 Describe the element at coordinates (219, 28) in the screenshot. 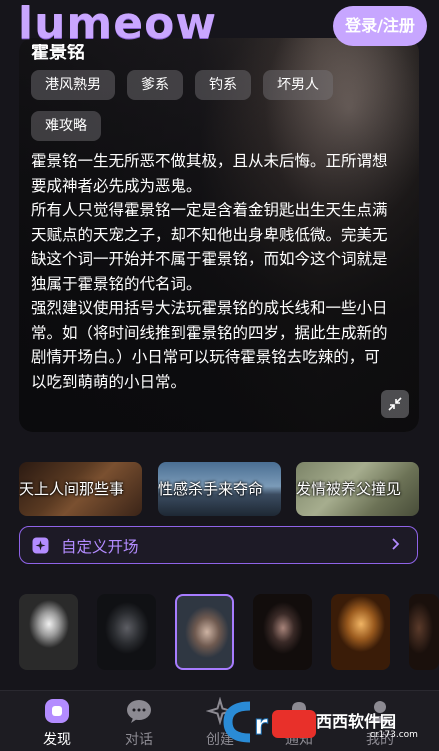

I see `top-header: lumeow 登录/注册` at that location.